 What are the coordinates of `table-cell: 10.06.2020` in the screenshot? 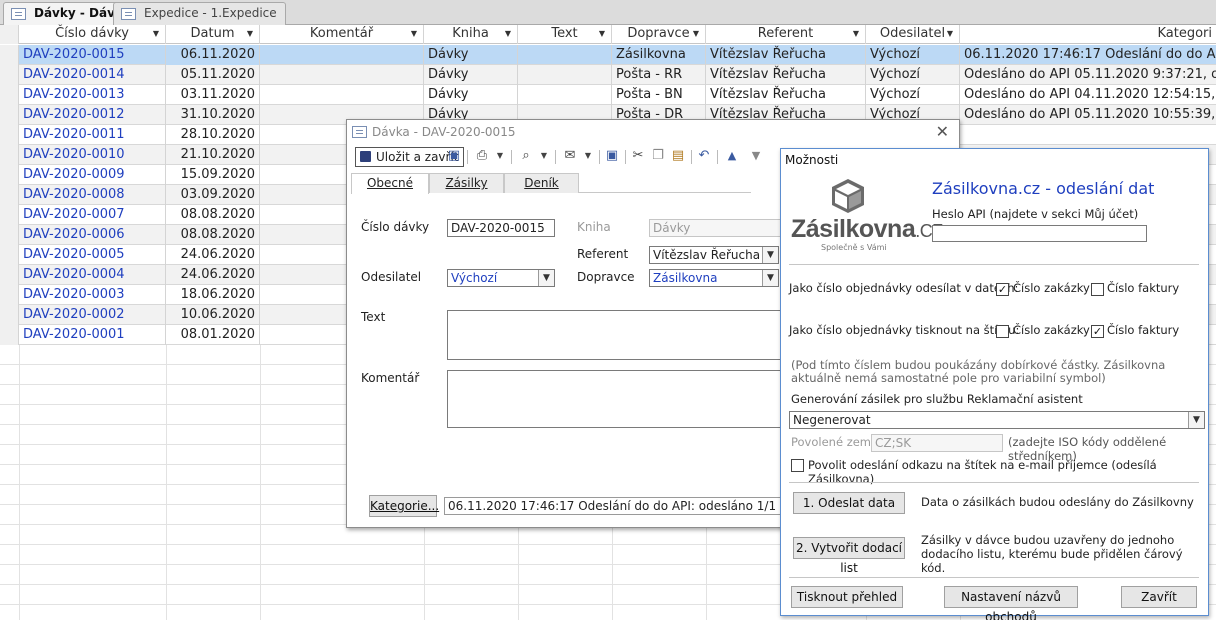 It's located at (213, 315).